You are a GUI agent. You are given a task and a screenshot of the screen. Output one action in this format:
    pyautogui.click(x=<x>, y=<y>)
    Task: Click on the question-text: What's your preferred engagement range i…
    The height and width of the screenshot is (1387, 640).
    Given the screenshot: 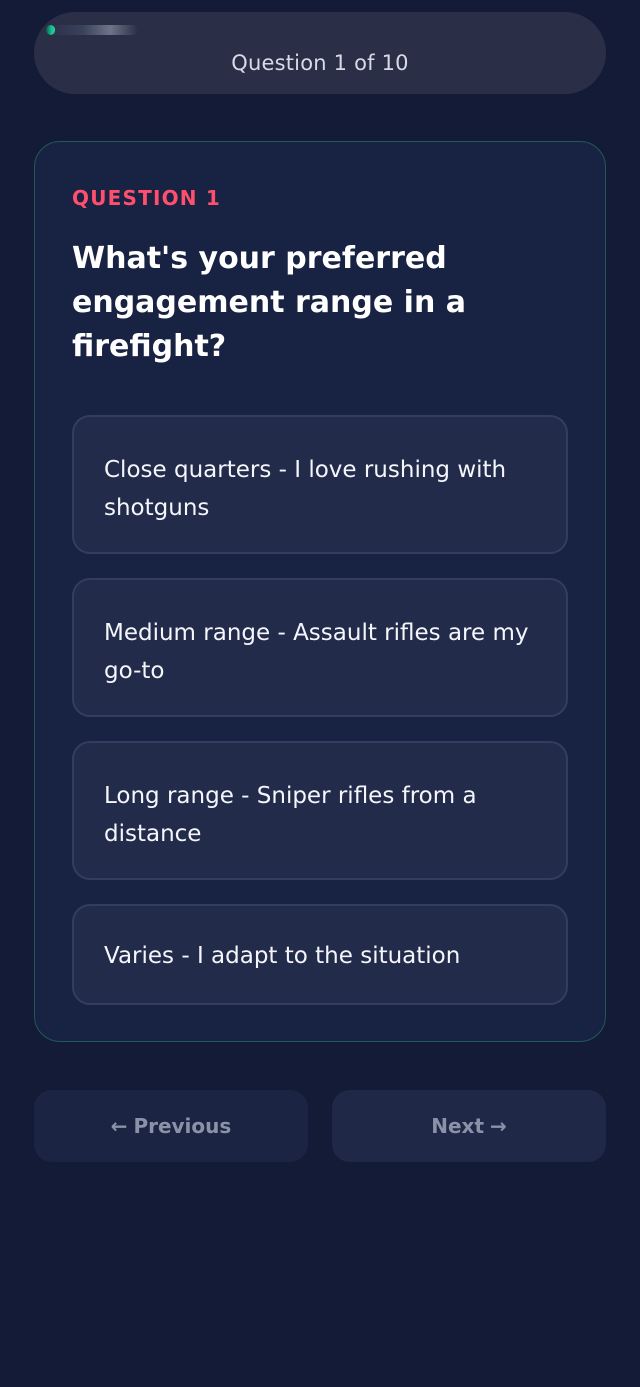 What is the action you would take?
    pyautogui.click(x=269, y=302)
    